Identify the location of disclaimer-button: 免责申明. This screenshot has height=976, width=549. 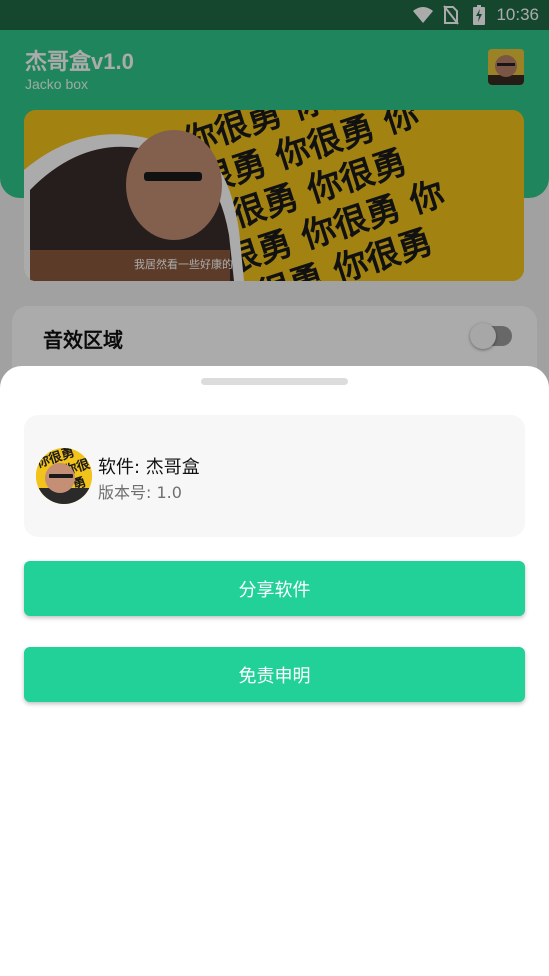
(274, 674).